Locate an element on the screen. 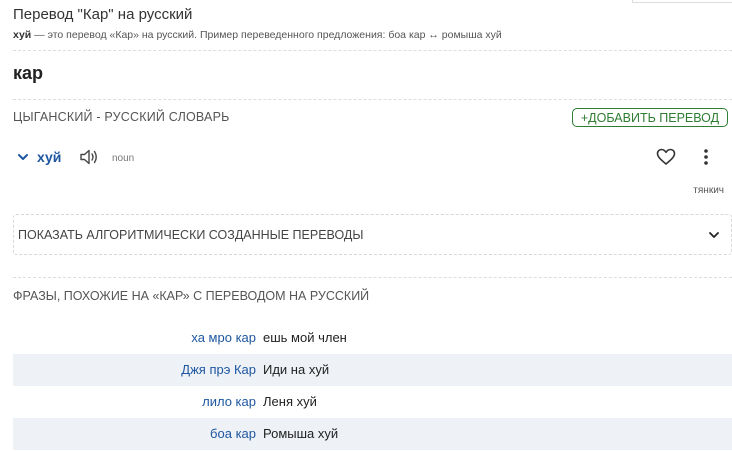 The width and height of the screenshot is (732, 451). phrase-row: Джя прэ Кар Иди на хуй is located at coordinates (372, 370).